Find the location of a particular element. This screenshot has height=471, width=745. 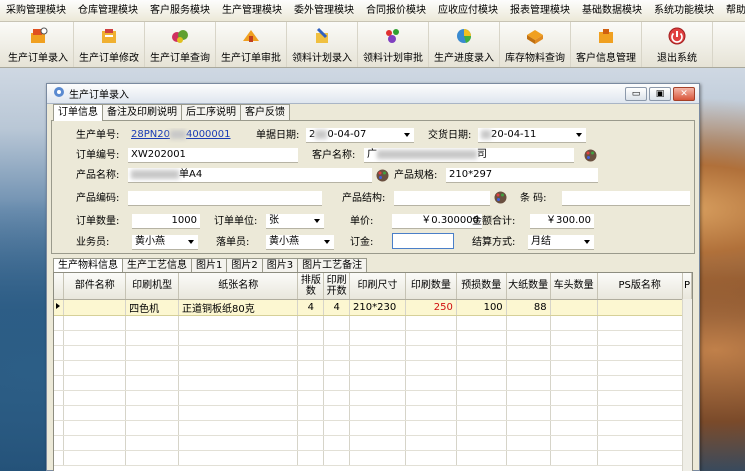

menu-production: 生产管理模块 is located at coordinates (252, 11).